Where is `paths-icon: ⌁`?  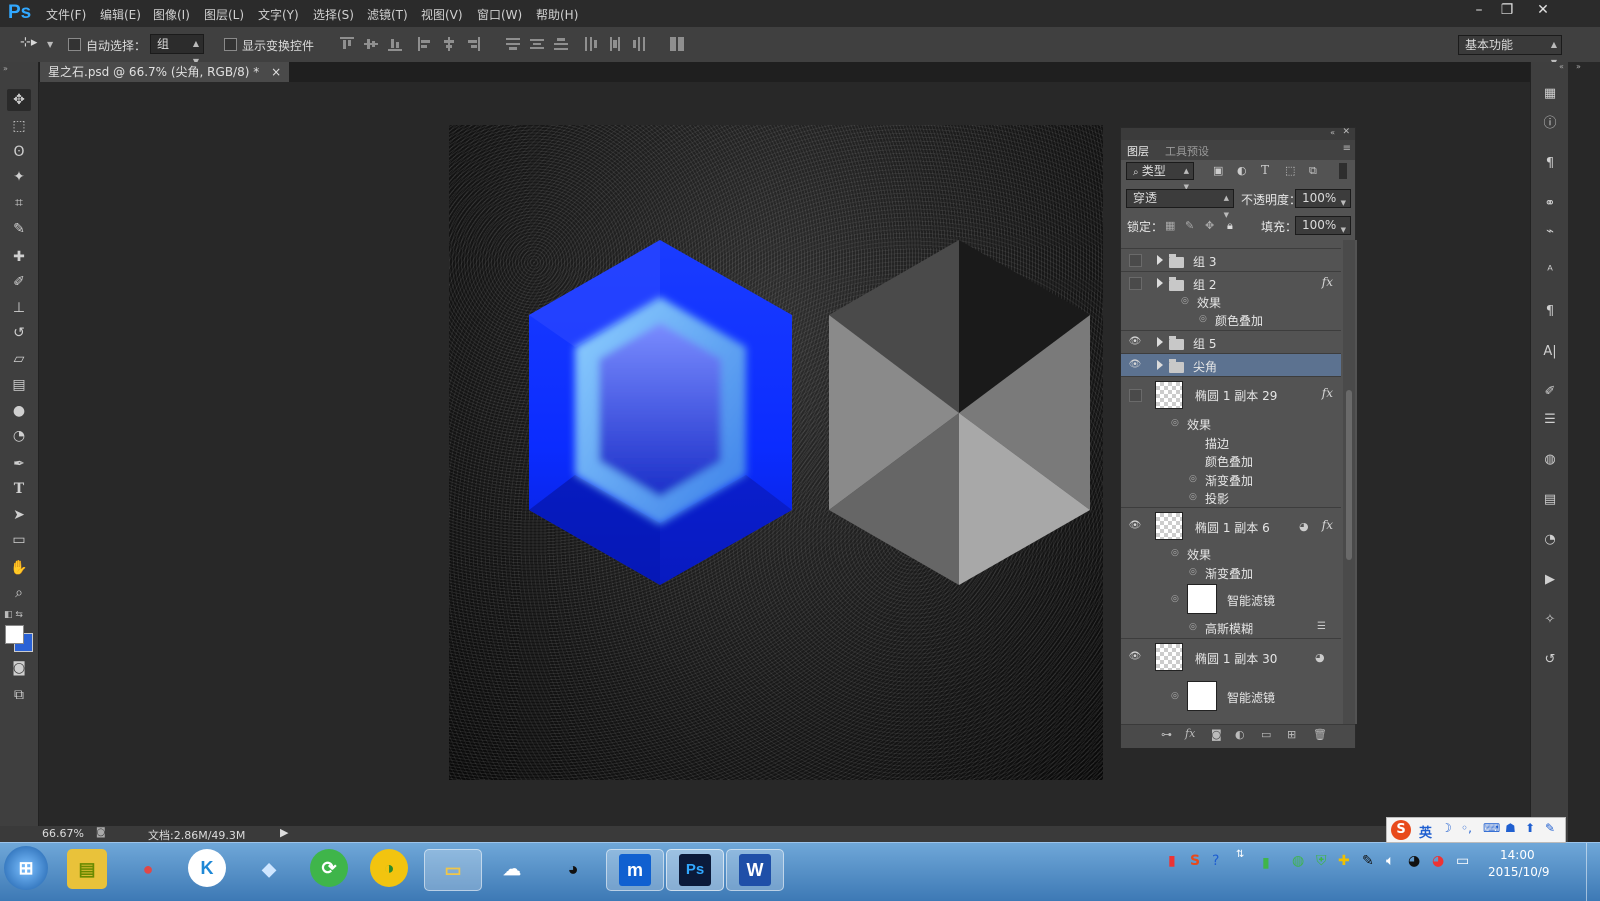
paths-icon: ⌁ is located at coordinates (1550, 232).